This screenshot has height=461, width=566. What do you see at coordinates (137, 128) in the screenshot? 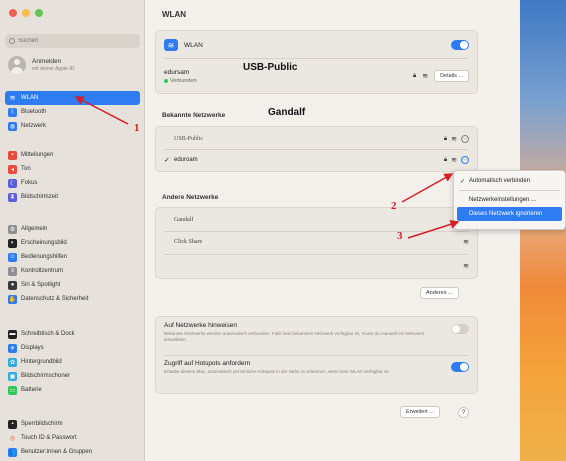
I see `annotation-number-1: 1` at bounding box center [137, 128].